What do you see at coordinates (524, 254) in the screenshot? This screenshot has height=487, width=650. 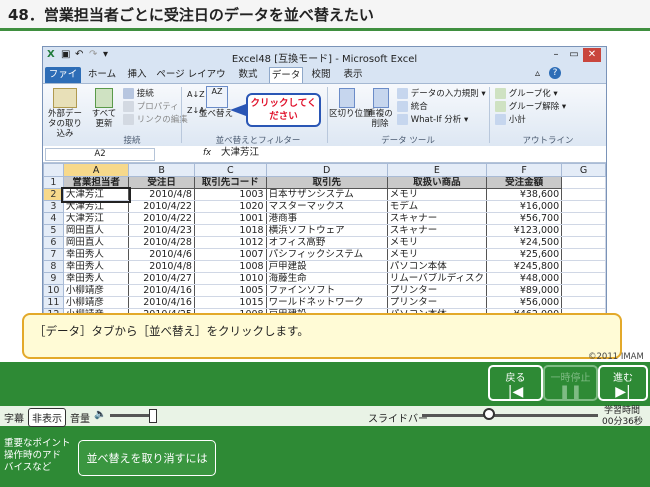 I see `cell: ¥25,600` at bounding box center [524, 254].